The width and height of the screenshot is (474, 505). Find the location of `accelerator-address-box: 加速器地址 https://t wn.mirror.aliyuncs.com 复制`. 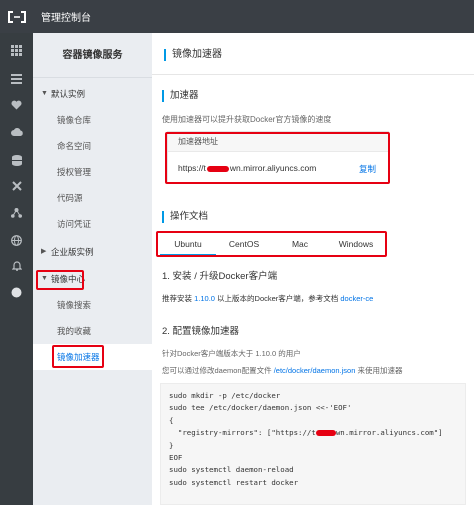

accelerator-address-box: 加速器地址 https://t wn.mirror.aliyuncs.com 复制 is located at coordinates (278, 157).